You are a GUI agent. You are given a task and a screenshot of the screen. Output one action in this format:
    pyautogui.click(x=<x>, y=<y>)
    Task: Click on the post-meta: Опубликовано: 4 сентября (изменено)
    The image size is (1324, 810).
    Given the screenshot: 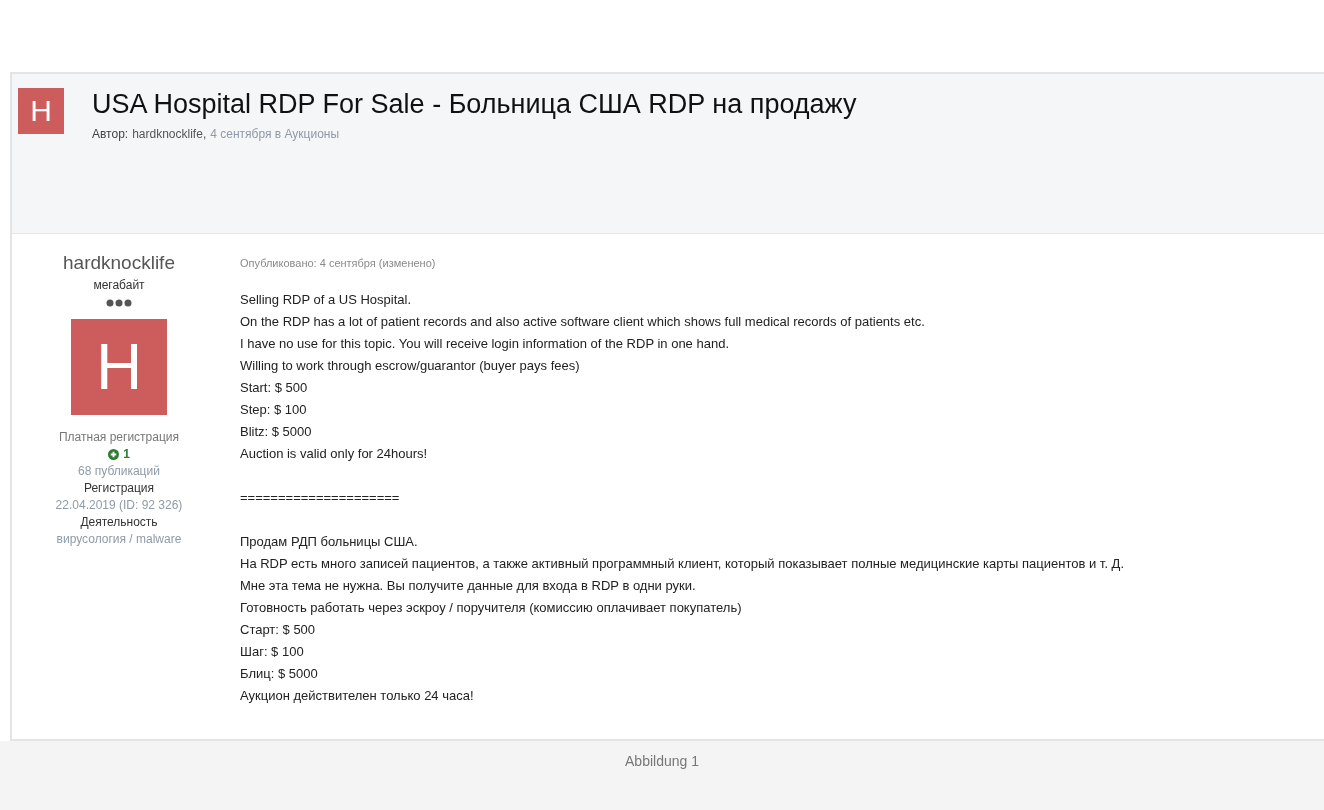 What is the action you would take?
    pyautogui.click(x=338, y=263)
    